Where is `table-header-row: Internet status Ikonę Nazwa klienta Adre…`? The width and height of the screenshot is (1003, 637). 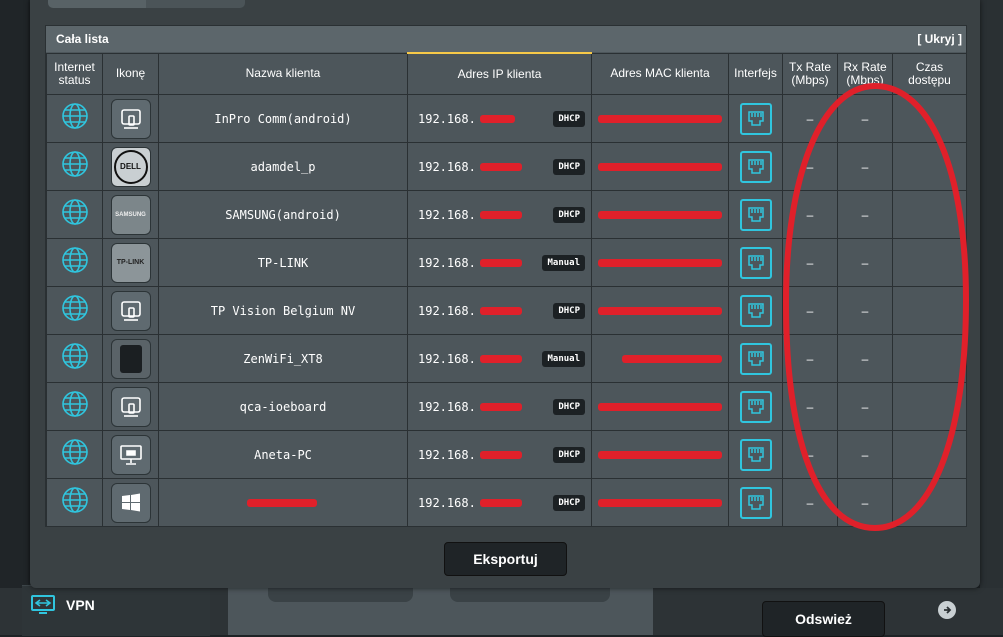 table-header-row: Internet status Ikonę Nazwa klienta Adre… is located at coordinates (506, 73).